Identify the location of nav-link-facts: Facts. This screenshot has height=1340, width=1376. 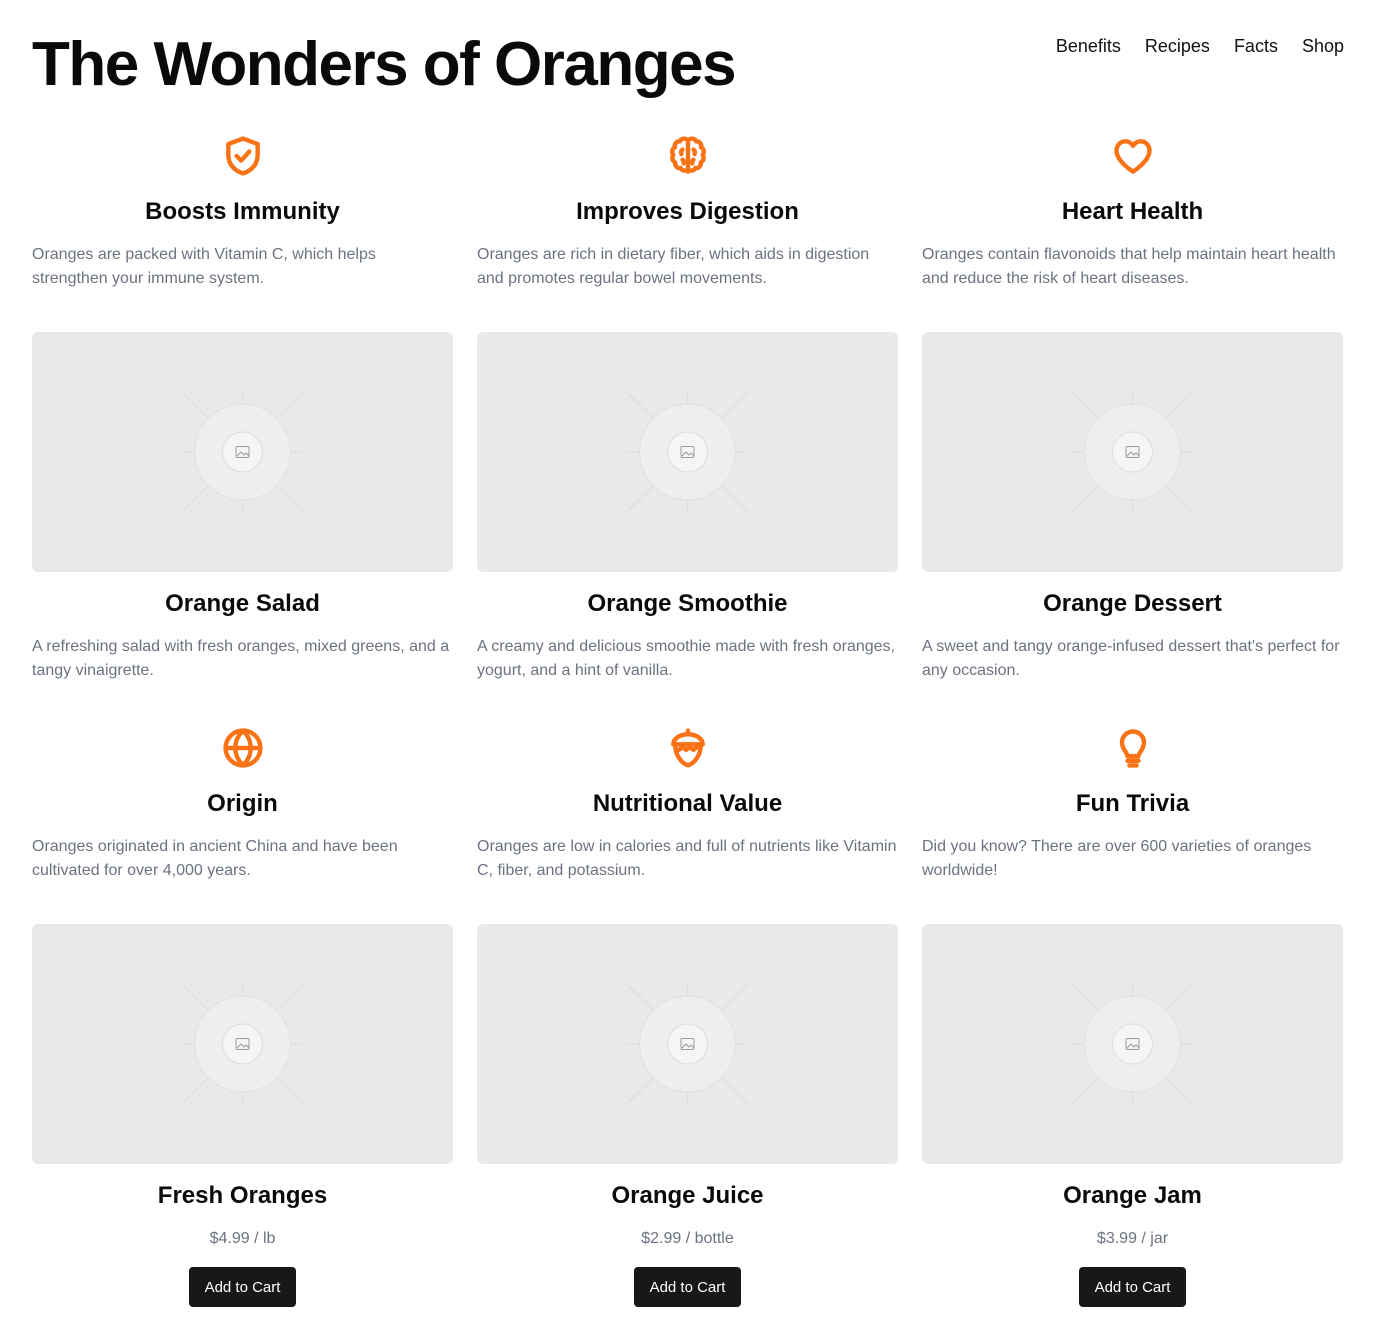
(1256, 46).